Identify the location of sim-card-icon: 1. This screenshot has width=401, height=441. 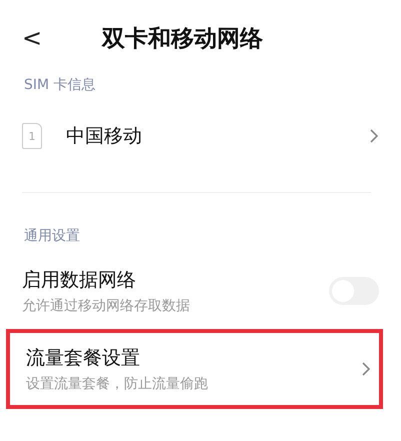
(32, 136).